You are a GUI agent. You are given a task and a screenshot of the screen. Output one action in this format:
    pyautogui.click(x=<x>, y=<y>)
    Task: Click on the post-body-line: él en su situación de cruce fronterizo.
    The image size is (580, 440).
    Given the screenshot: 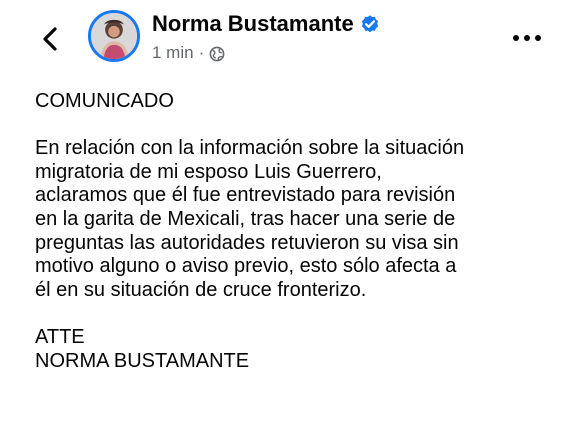 What is the action you would take?
    pyautogui.click(x=201, y=289)
    